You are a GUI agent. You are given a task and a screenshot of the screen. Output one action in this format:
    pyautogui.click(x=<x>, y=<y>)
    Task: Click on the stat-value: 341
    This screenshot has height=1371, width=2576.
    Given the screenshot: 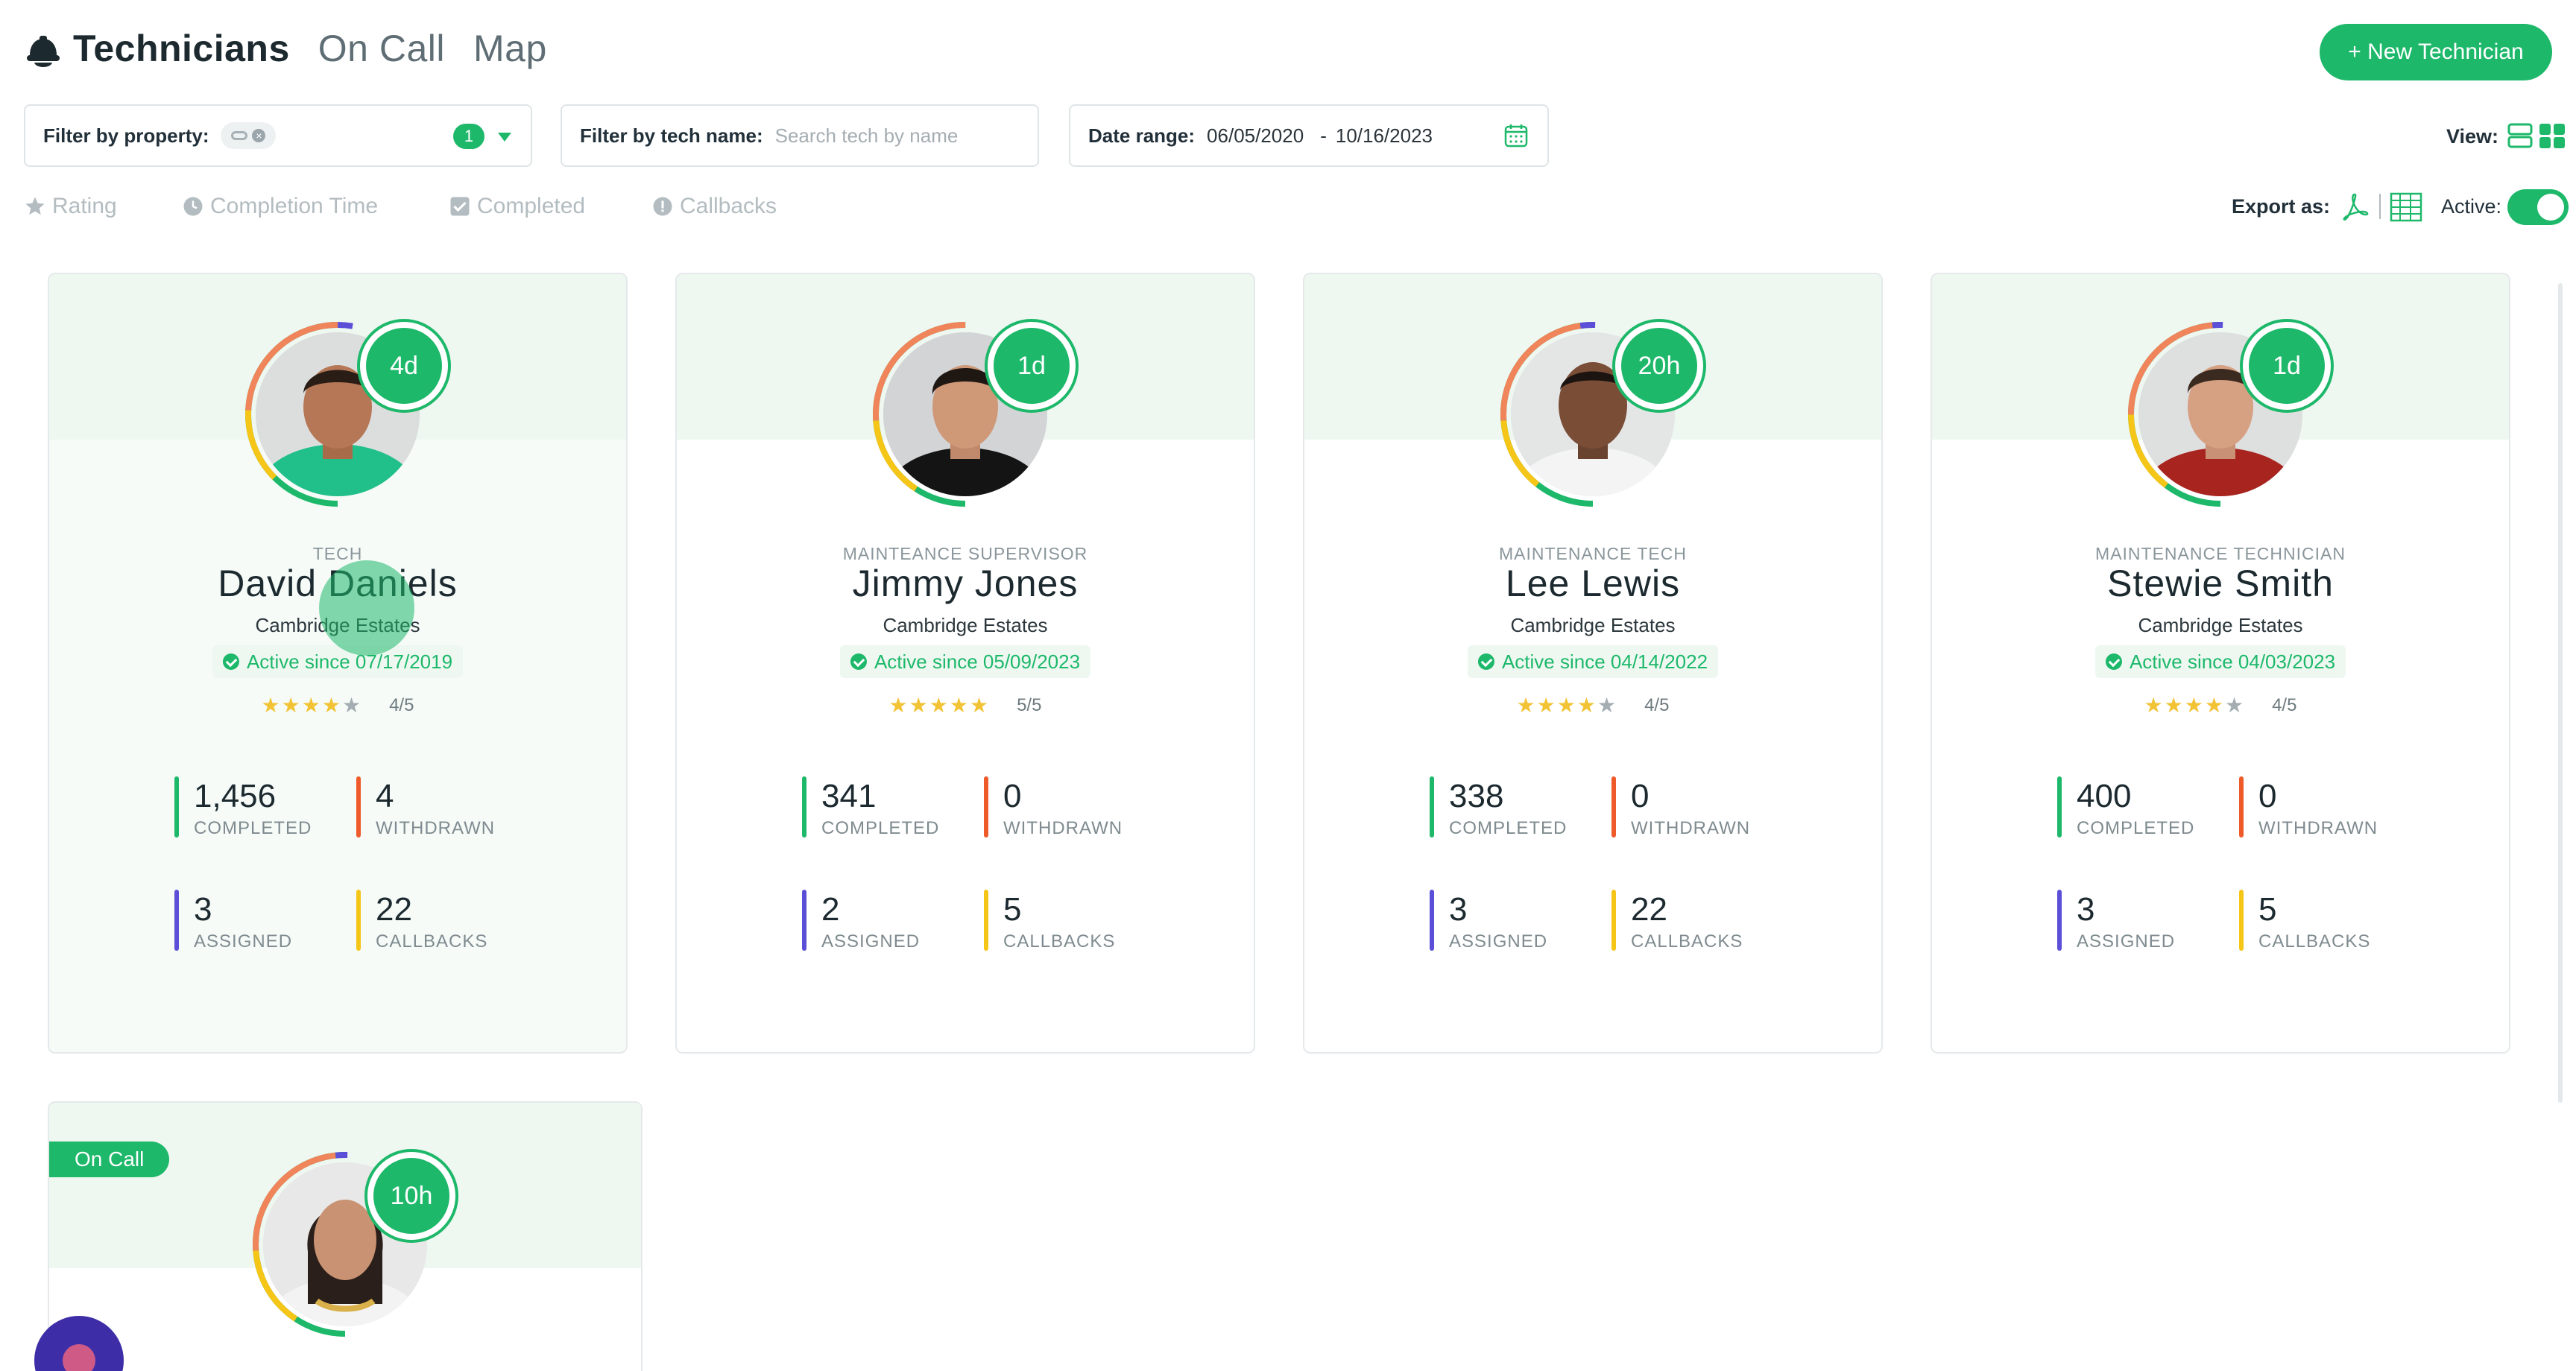 What is the action you would take?
    pyautogui.click(x=849, y=796)
    